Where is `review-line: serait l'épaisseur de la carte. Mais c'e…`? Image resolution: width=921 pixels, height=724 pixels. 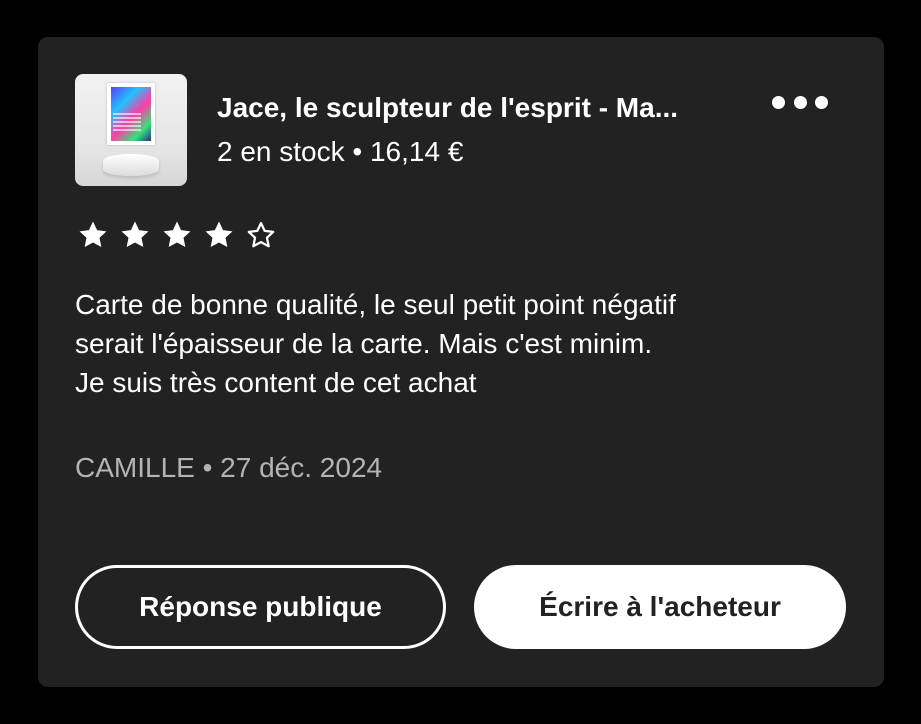
review-line: serait l'épaisseur de la carte. Mais c'e… is located at coordinates (364, 343).